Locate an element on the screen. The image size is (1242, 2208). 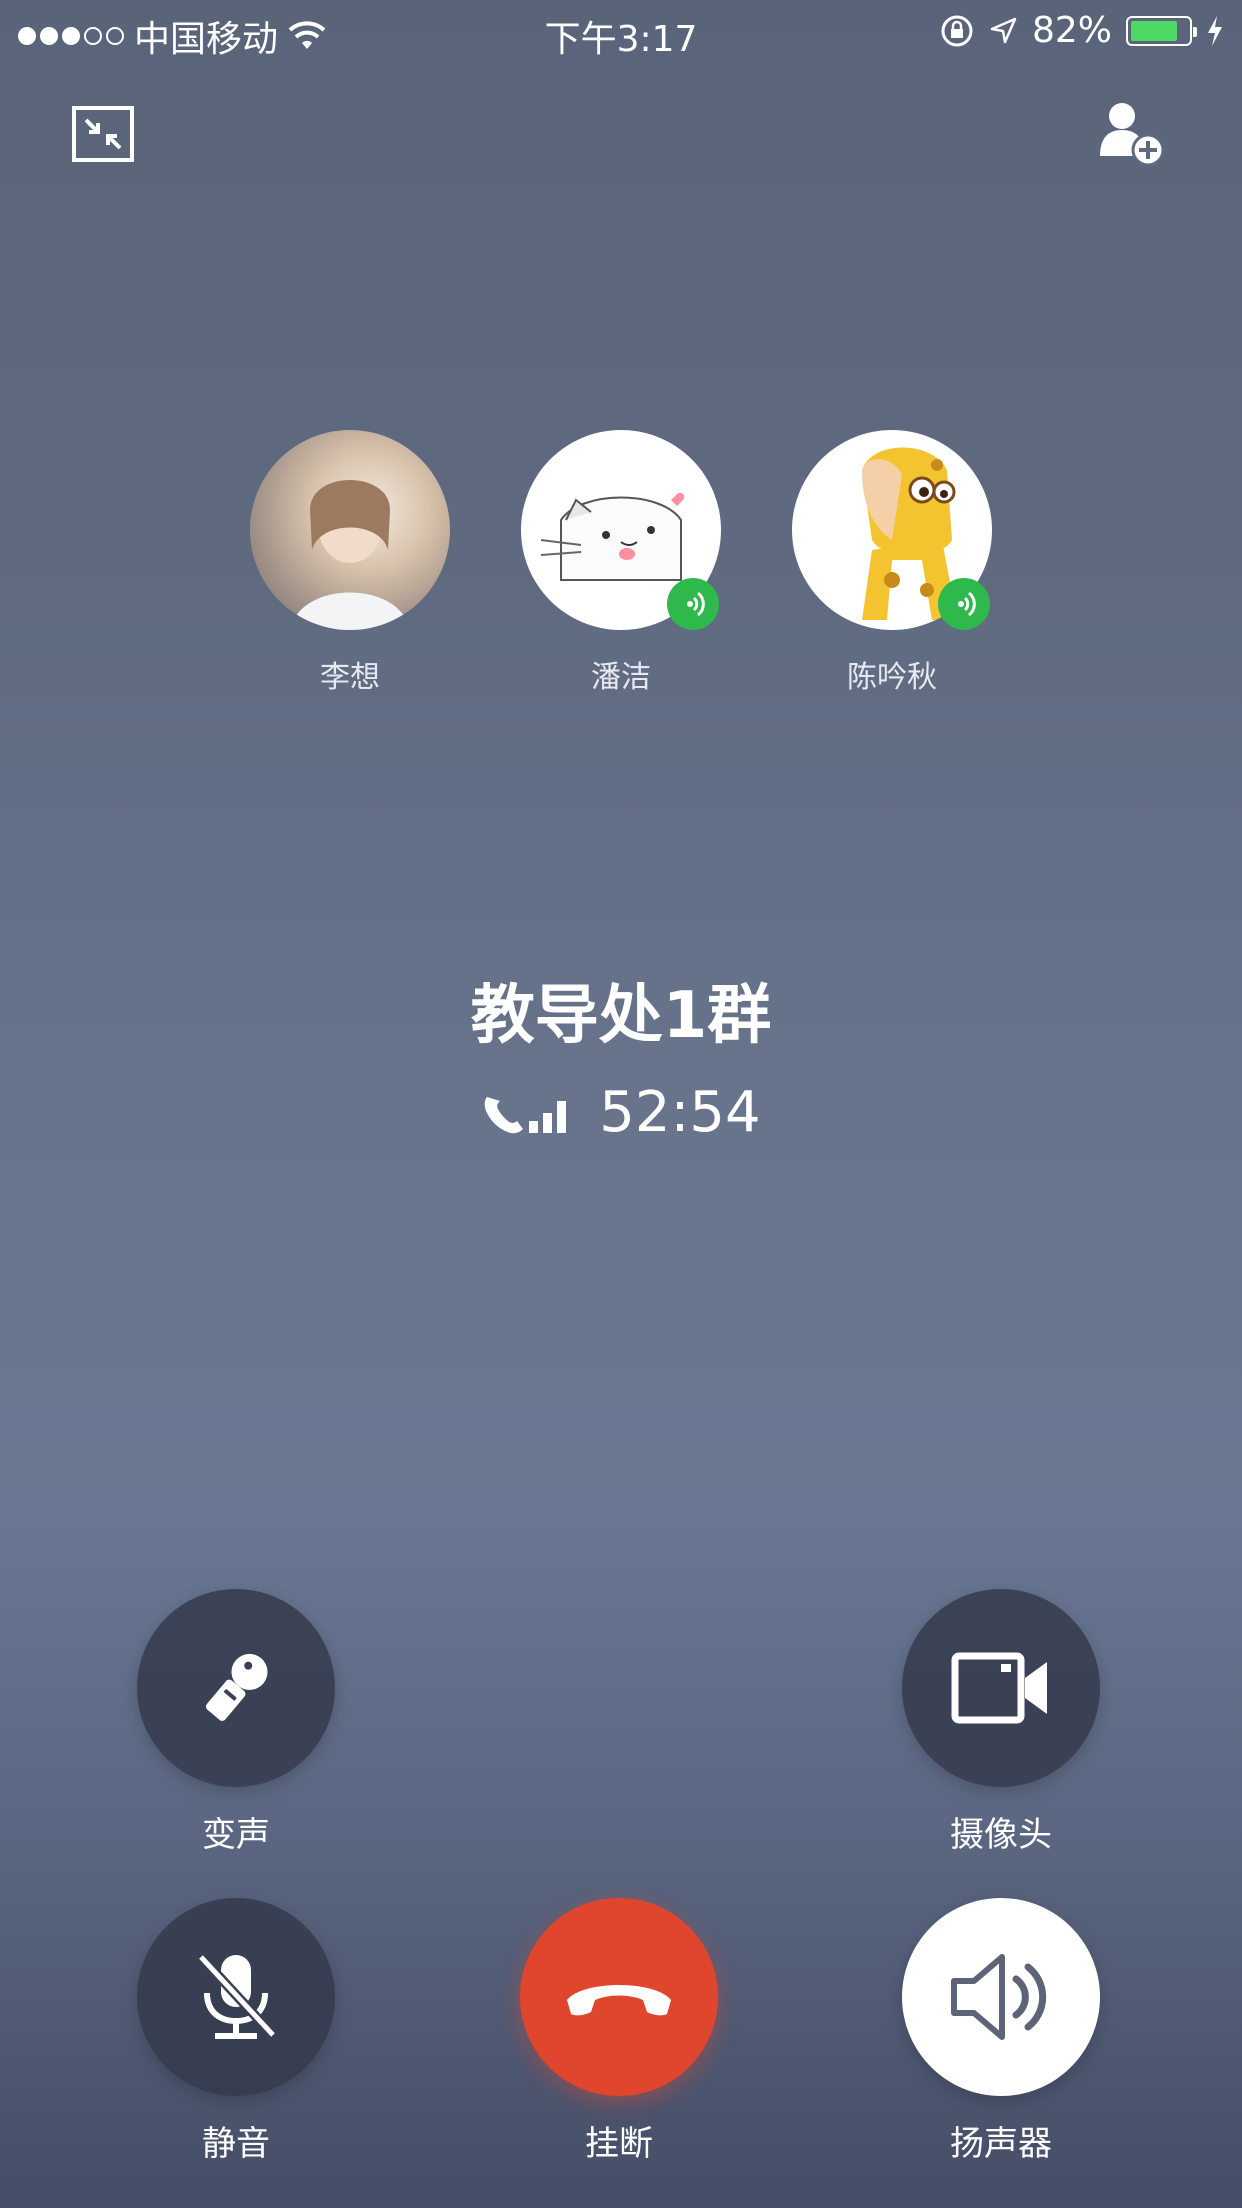
participant-name: 李想 is located at coordinates (350, 677).